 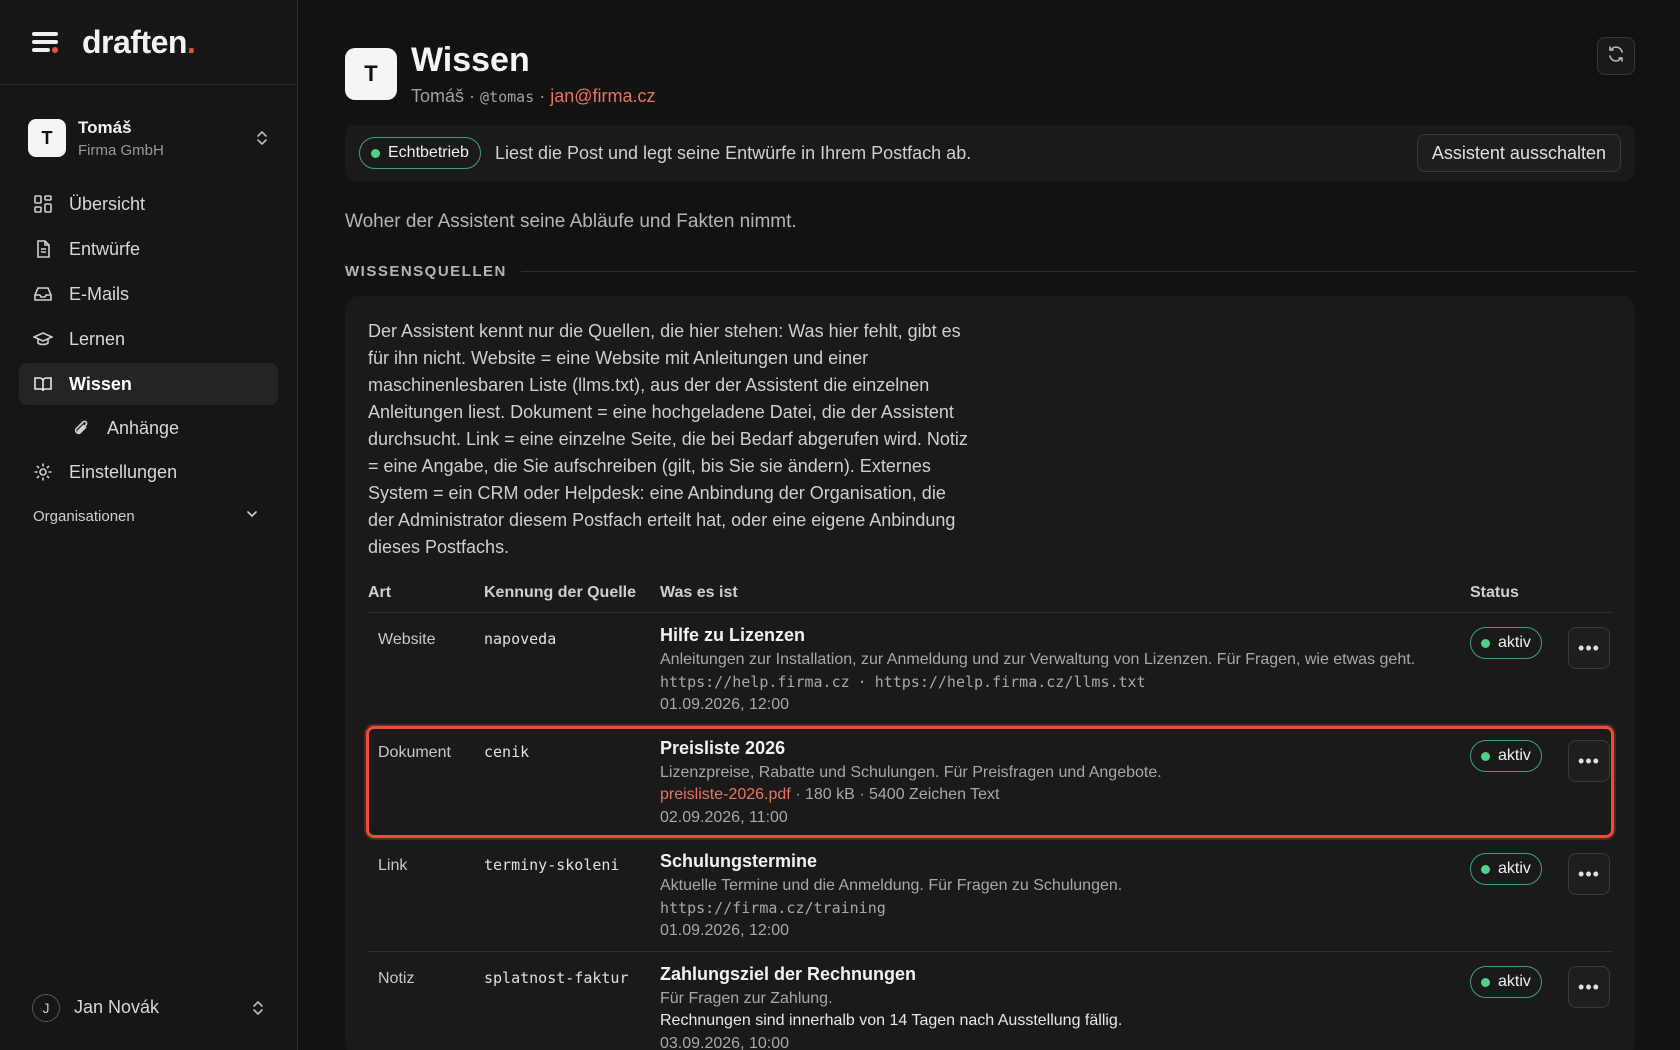 I want to click on sidebar-item-uebersicht: Übersicht, so click(x=148, y=204).